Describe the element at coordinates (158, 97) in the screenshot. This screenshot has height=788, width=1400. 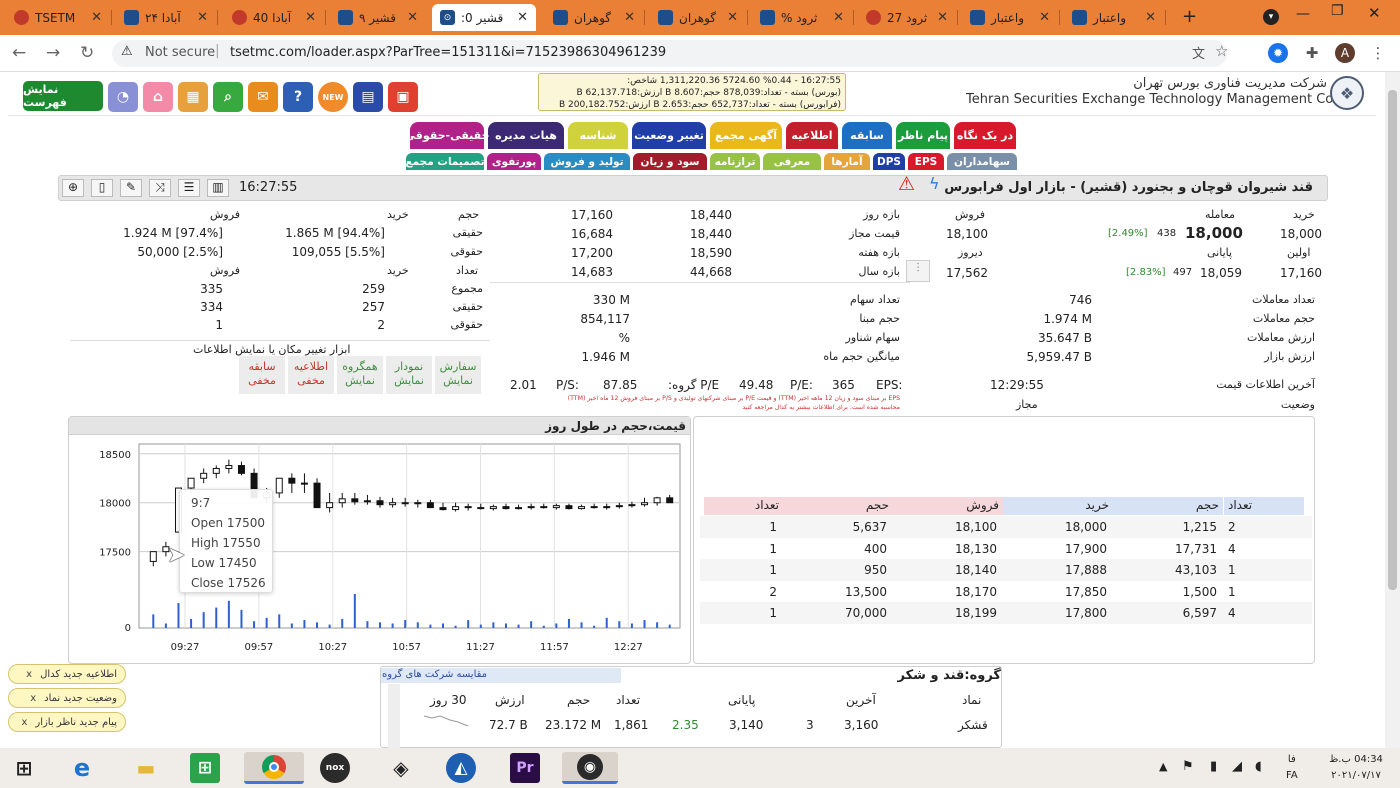
I see `home-icon: ⌂` at that location.